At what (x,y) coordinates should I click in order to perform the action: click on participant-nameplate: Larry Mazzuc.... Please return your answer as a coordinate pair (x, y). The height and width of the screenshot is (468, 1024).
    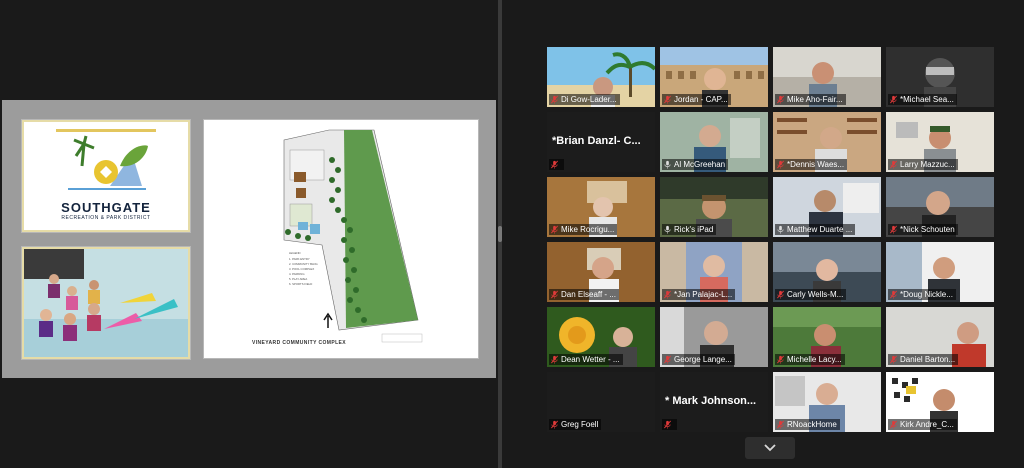
    Looking at the image, I should click on (923, 164).